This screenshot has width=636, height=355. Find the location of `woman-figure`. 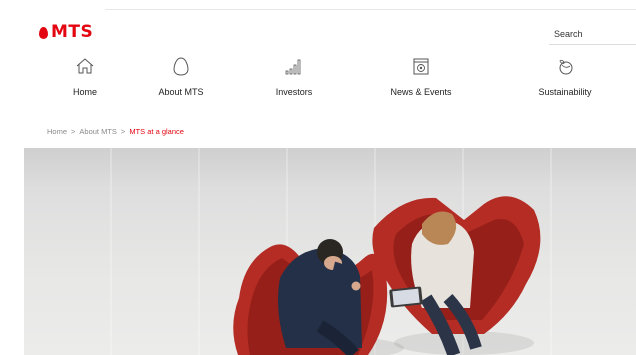

woman-figure is located at coordinates (446, 283).